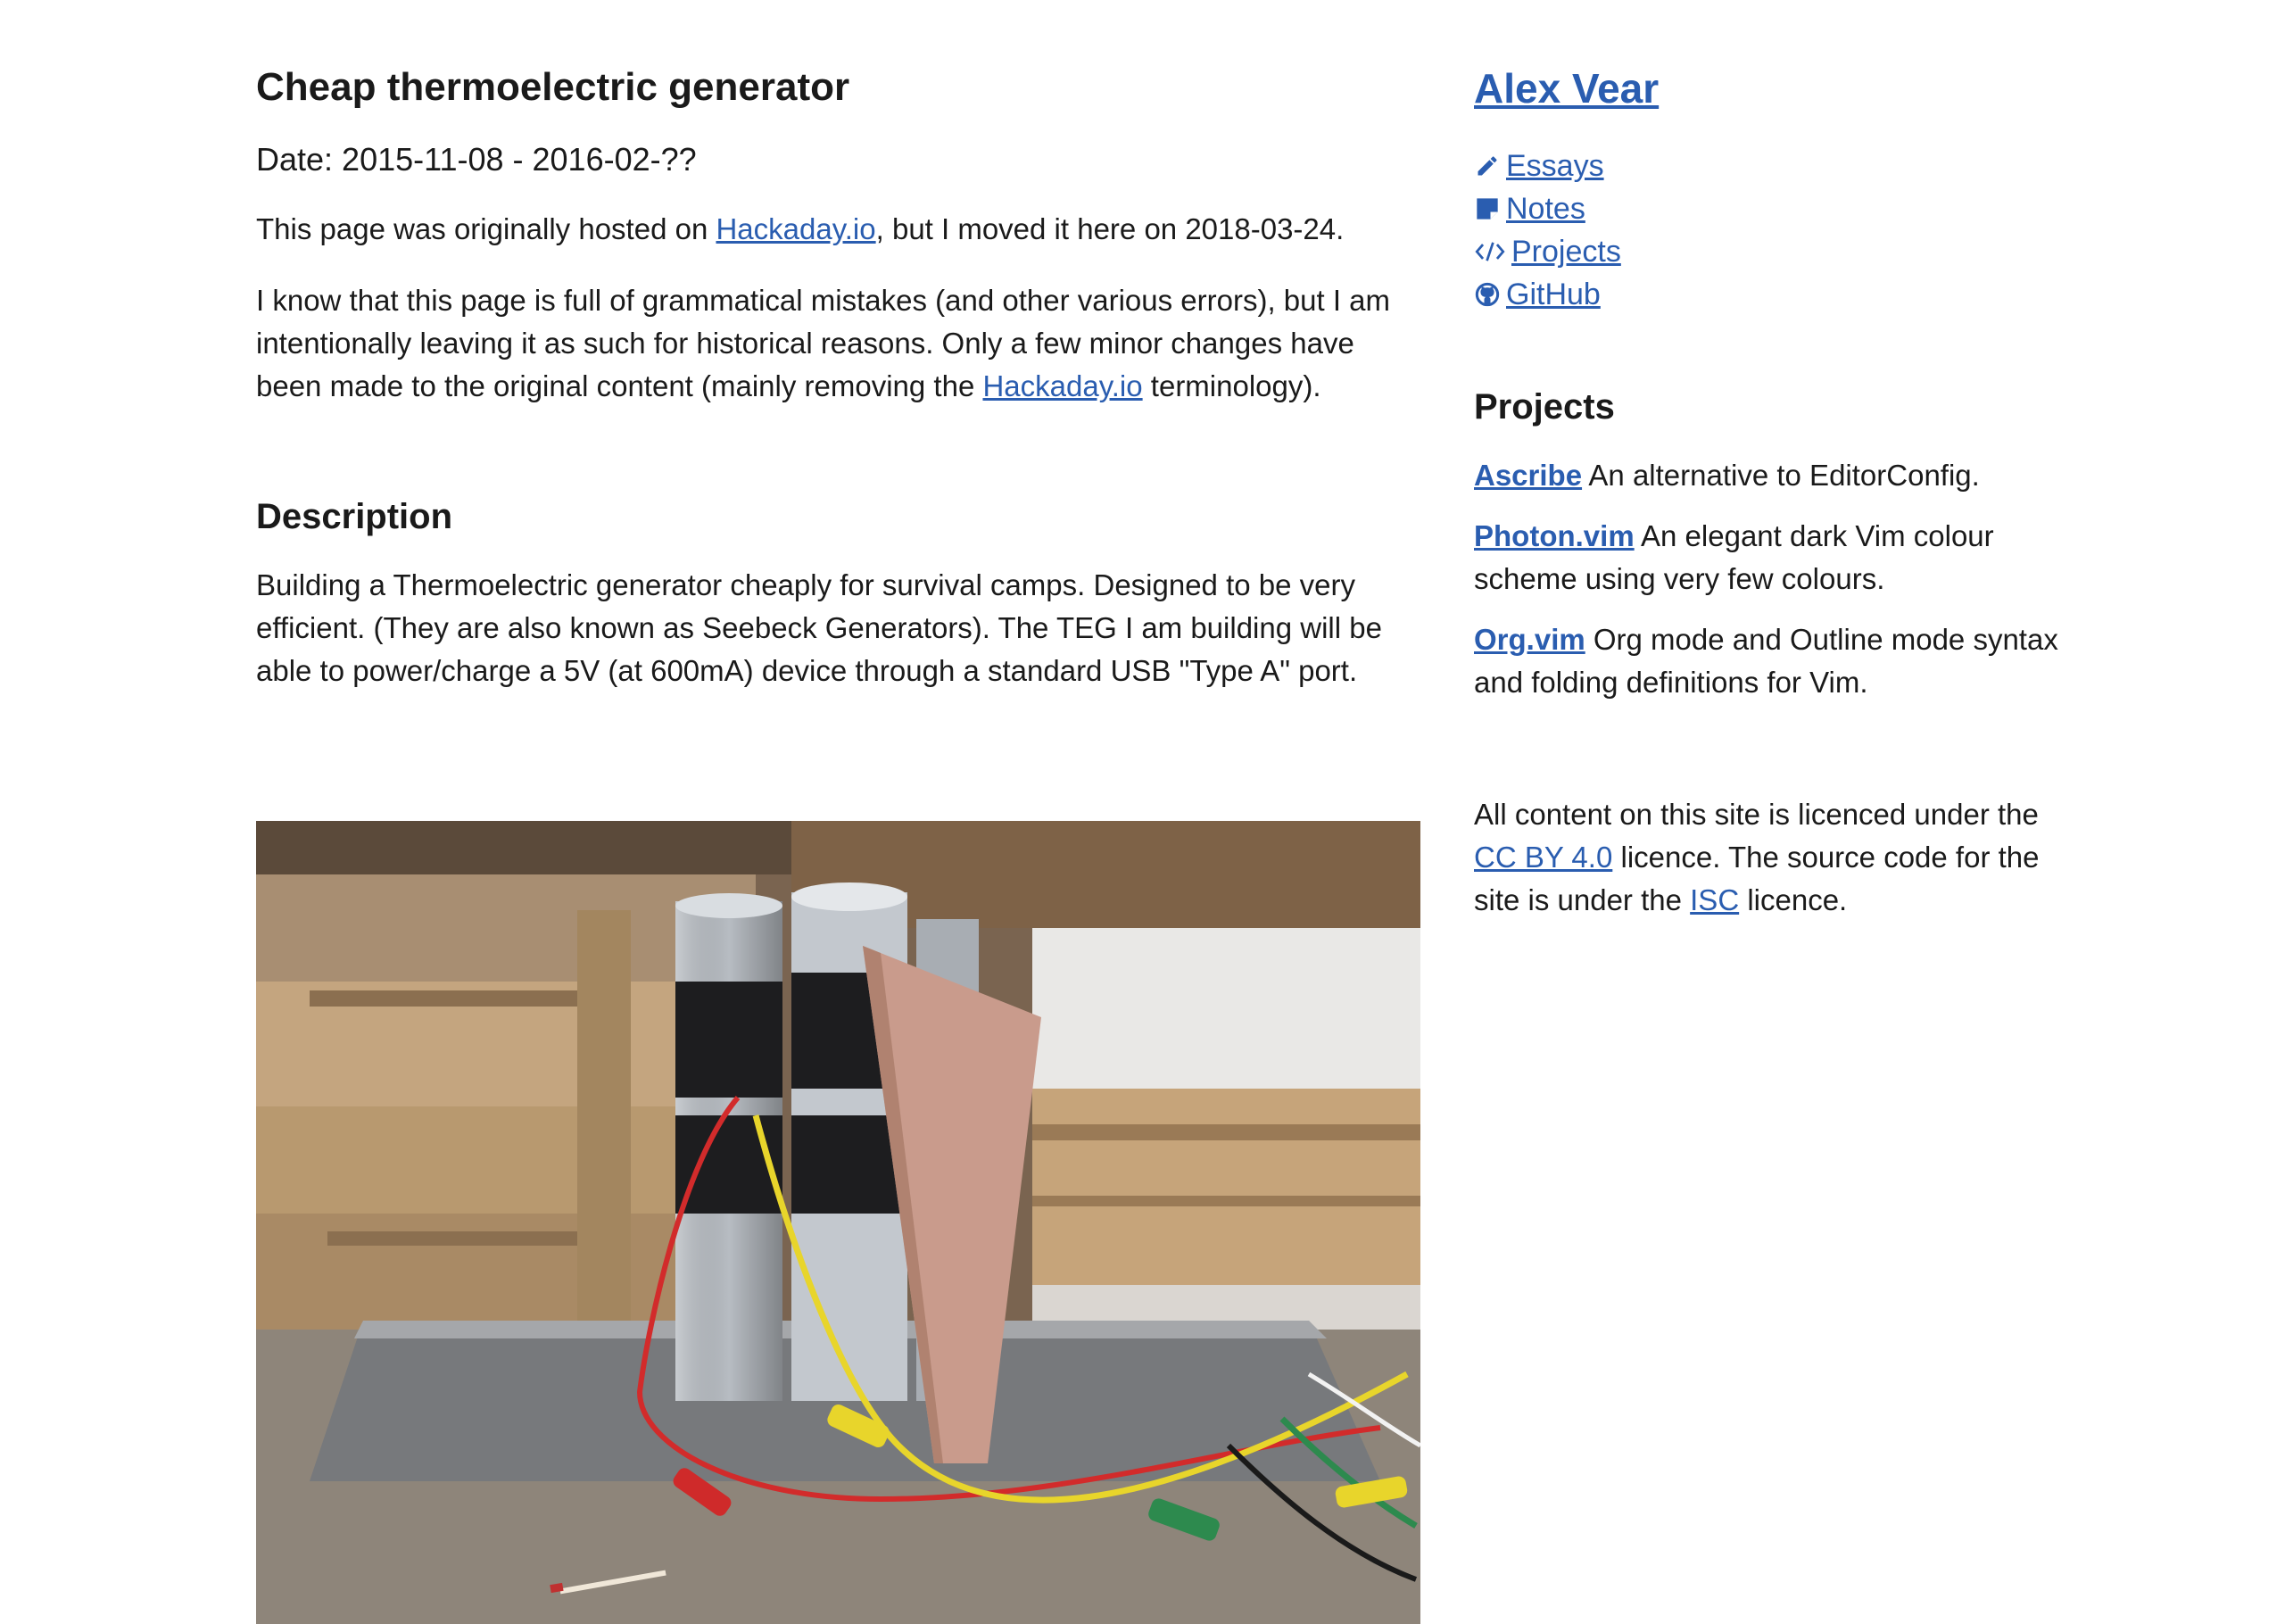 The image size is (2293, 1624). Describe the element at coordinates (1232, 385) in the screenshot. I see `intro2-text-after: terminology).` at that location.